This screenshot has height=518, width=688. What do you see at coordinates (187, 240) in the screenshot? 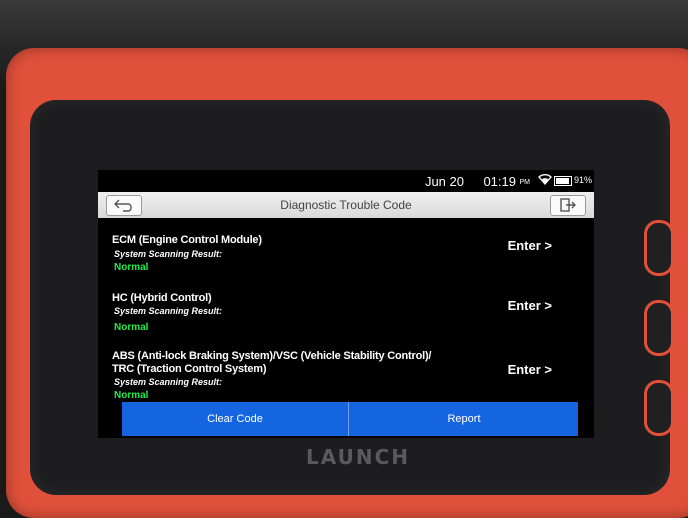
I see `module-name: ECM (Engine Control Module)` at bounding box center [187, 240].